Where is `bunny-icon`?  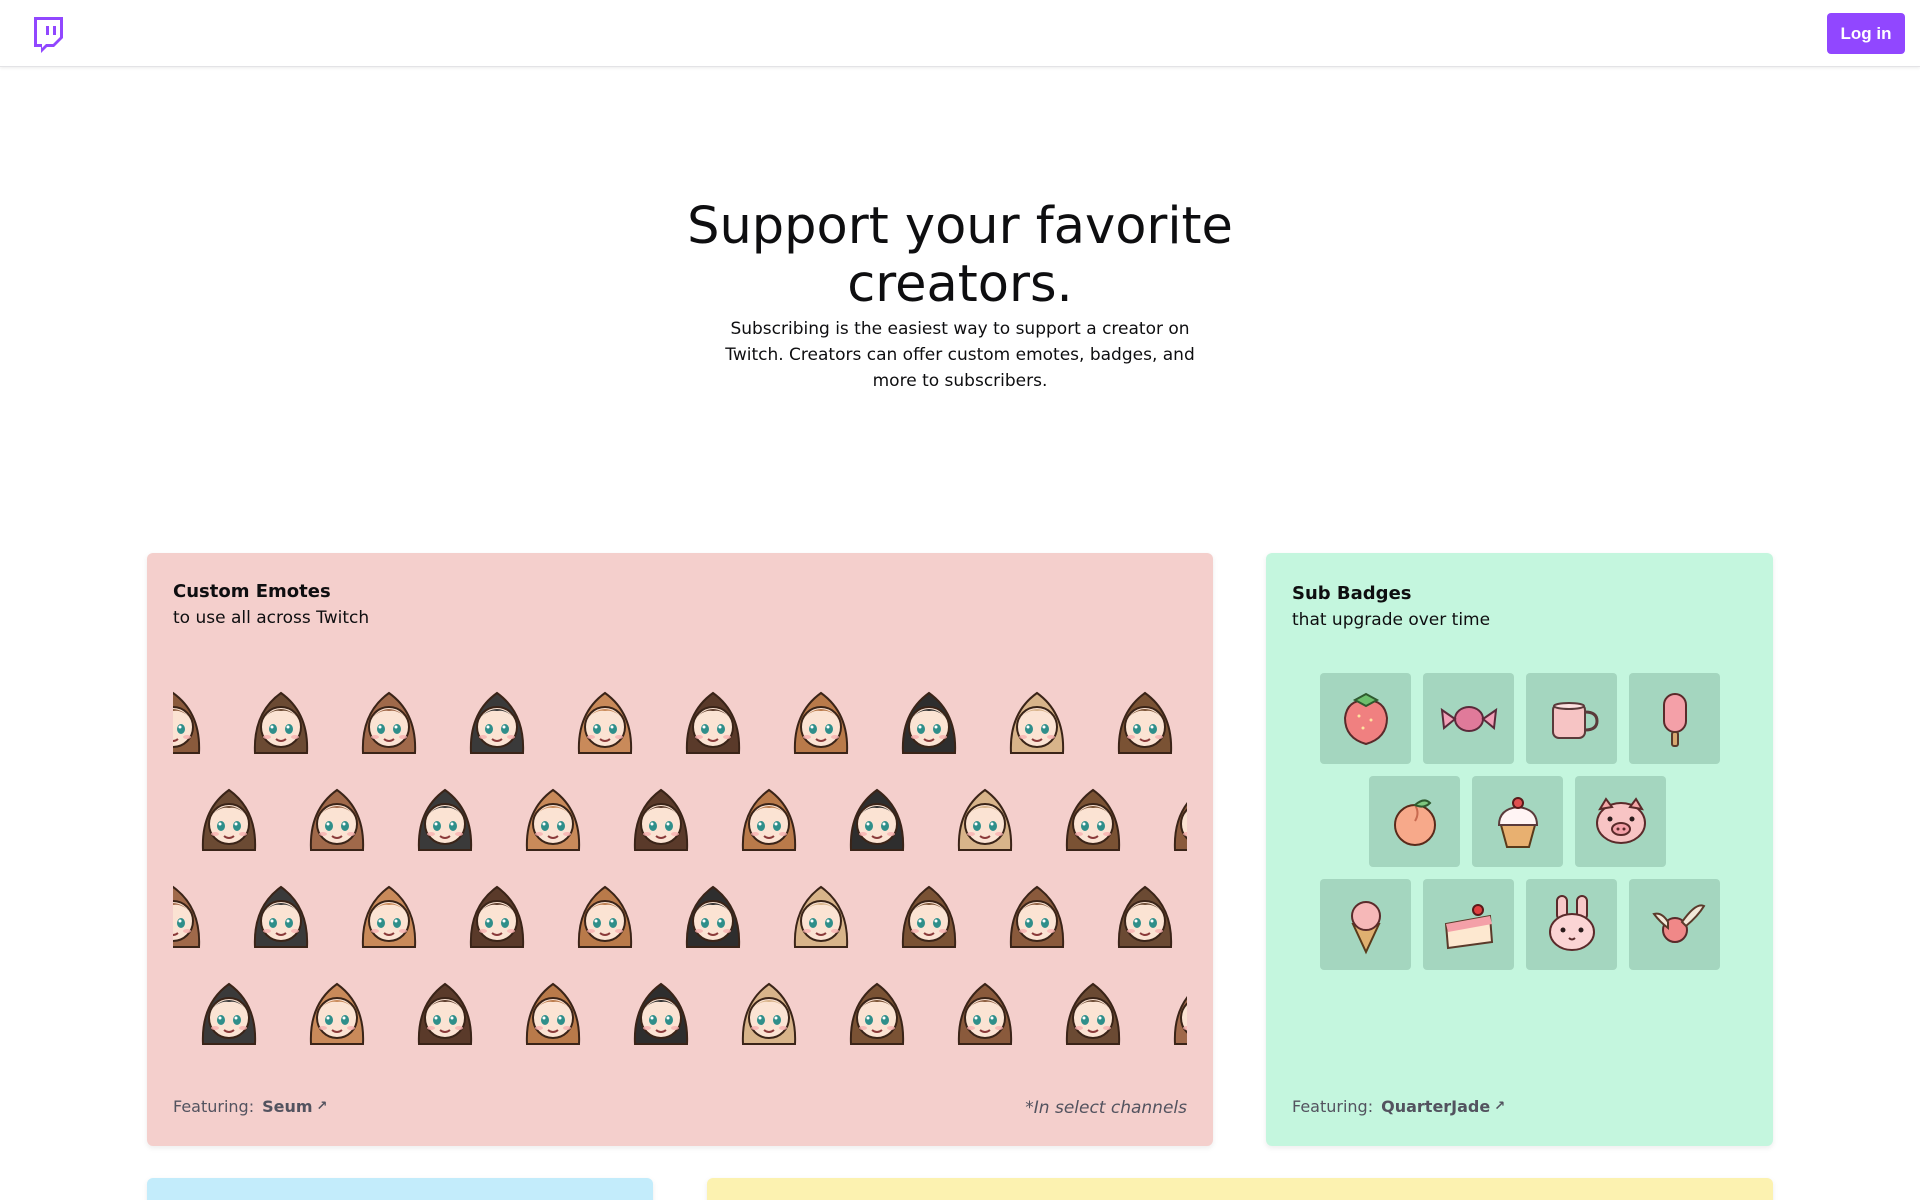
bunny-icon is located at coordinates (1571, 922).